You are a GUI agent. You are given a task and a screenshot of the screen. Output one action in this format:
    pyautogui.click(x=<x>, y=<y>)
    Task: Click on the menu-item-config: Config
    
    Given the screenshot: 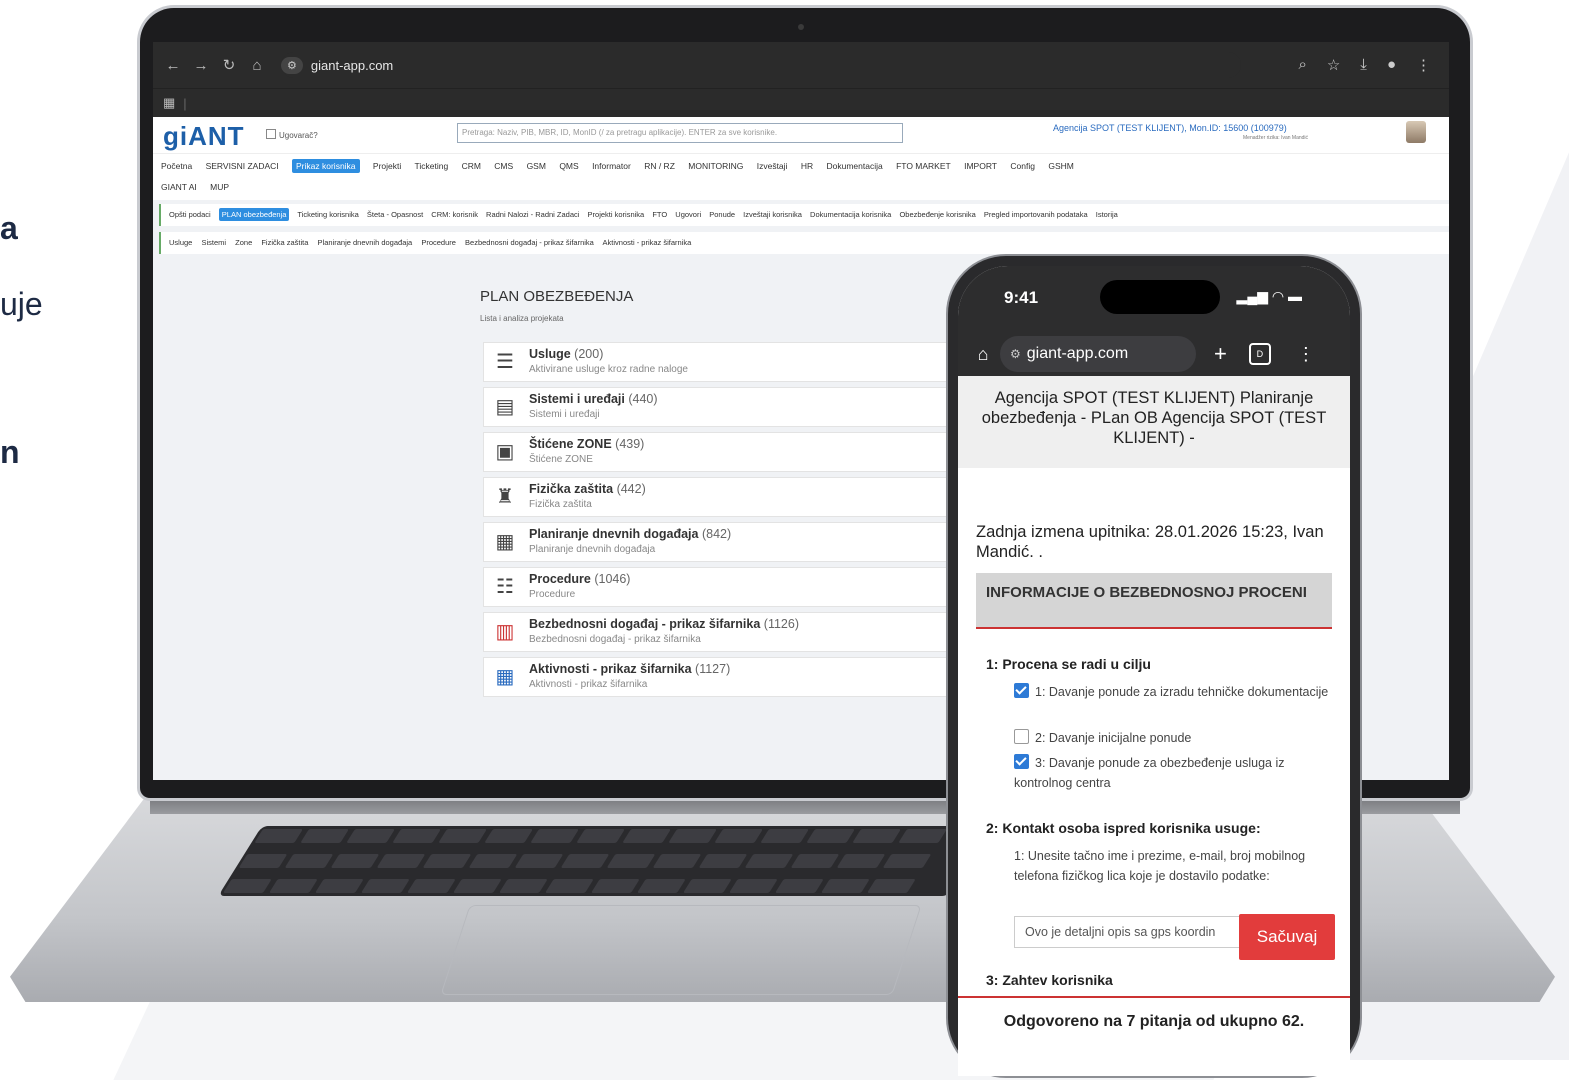 What is the action you would take?
    pyautogui.click(x=1022, y=166)
    